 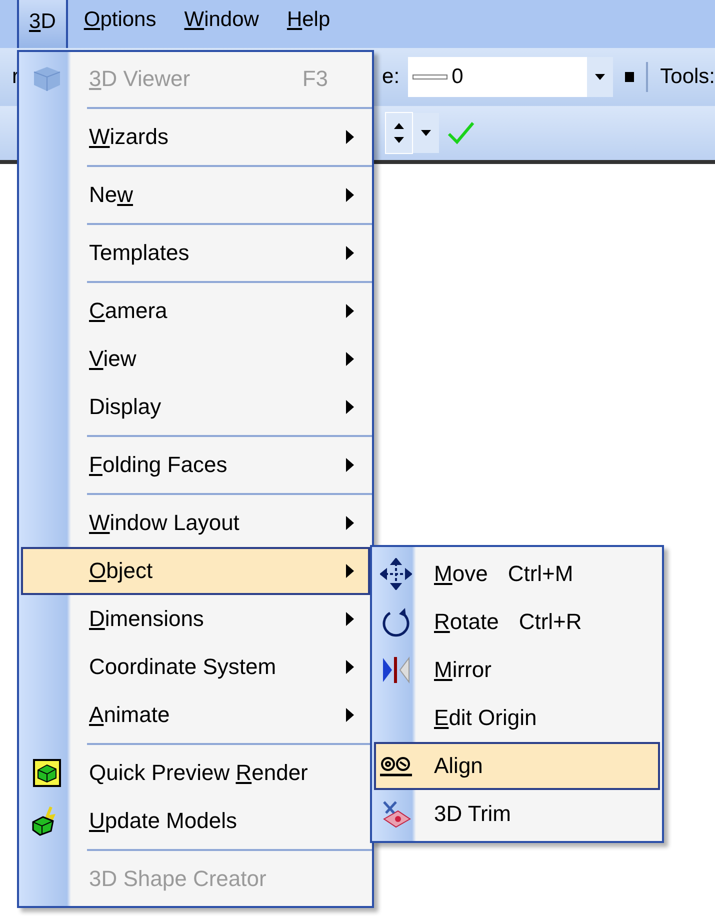 What do you see at coordinates (195, 407) in the screenshot?
I see `menu-item: Display` at bounding box center [195, 407].